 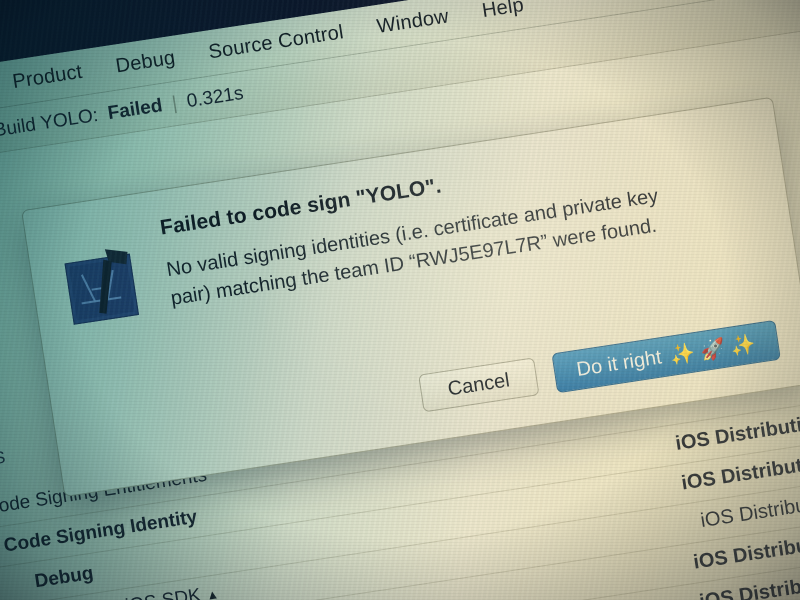 I want to click on hammer-icon, so click(x=113, y=281).